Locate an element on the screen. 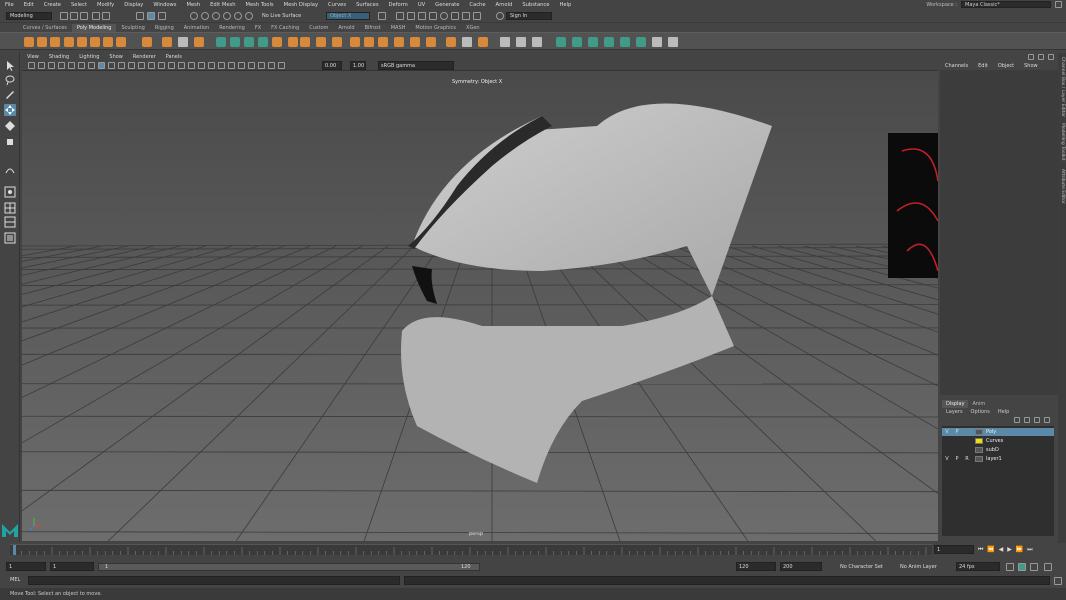 This screenshot has width=1066, height=600. panel-menu-show: Show is located at coordinates (116, 57).